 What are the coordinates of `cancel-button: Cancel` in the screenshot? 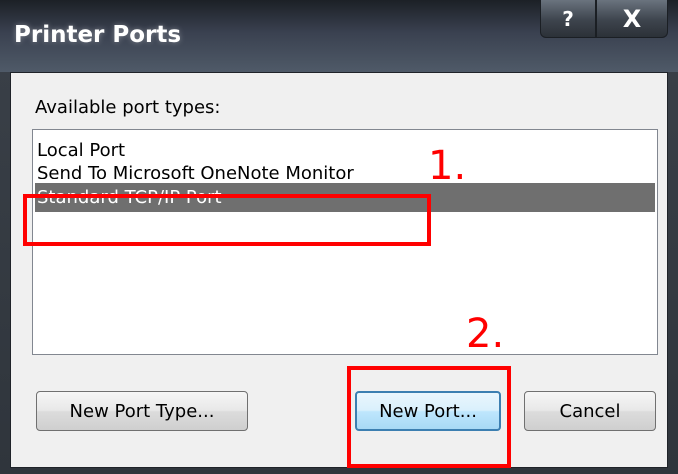 It's located at (590, 411).